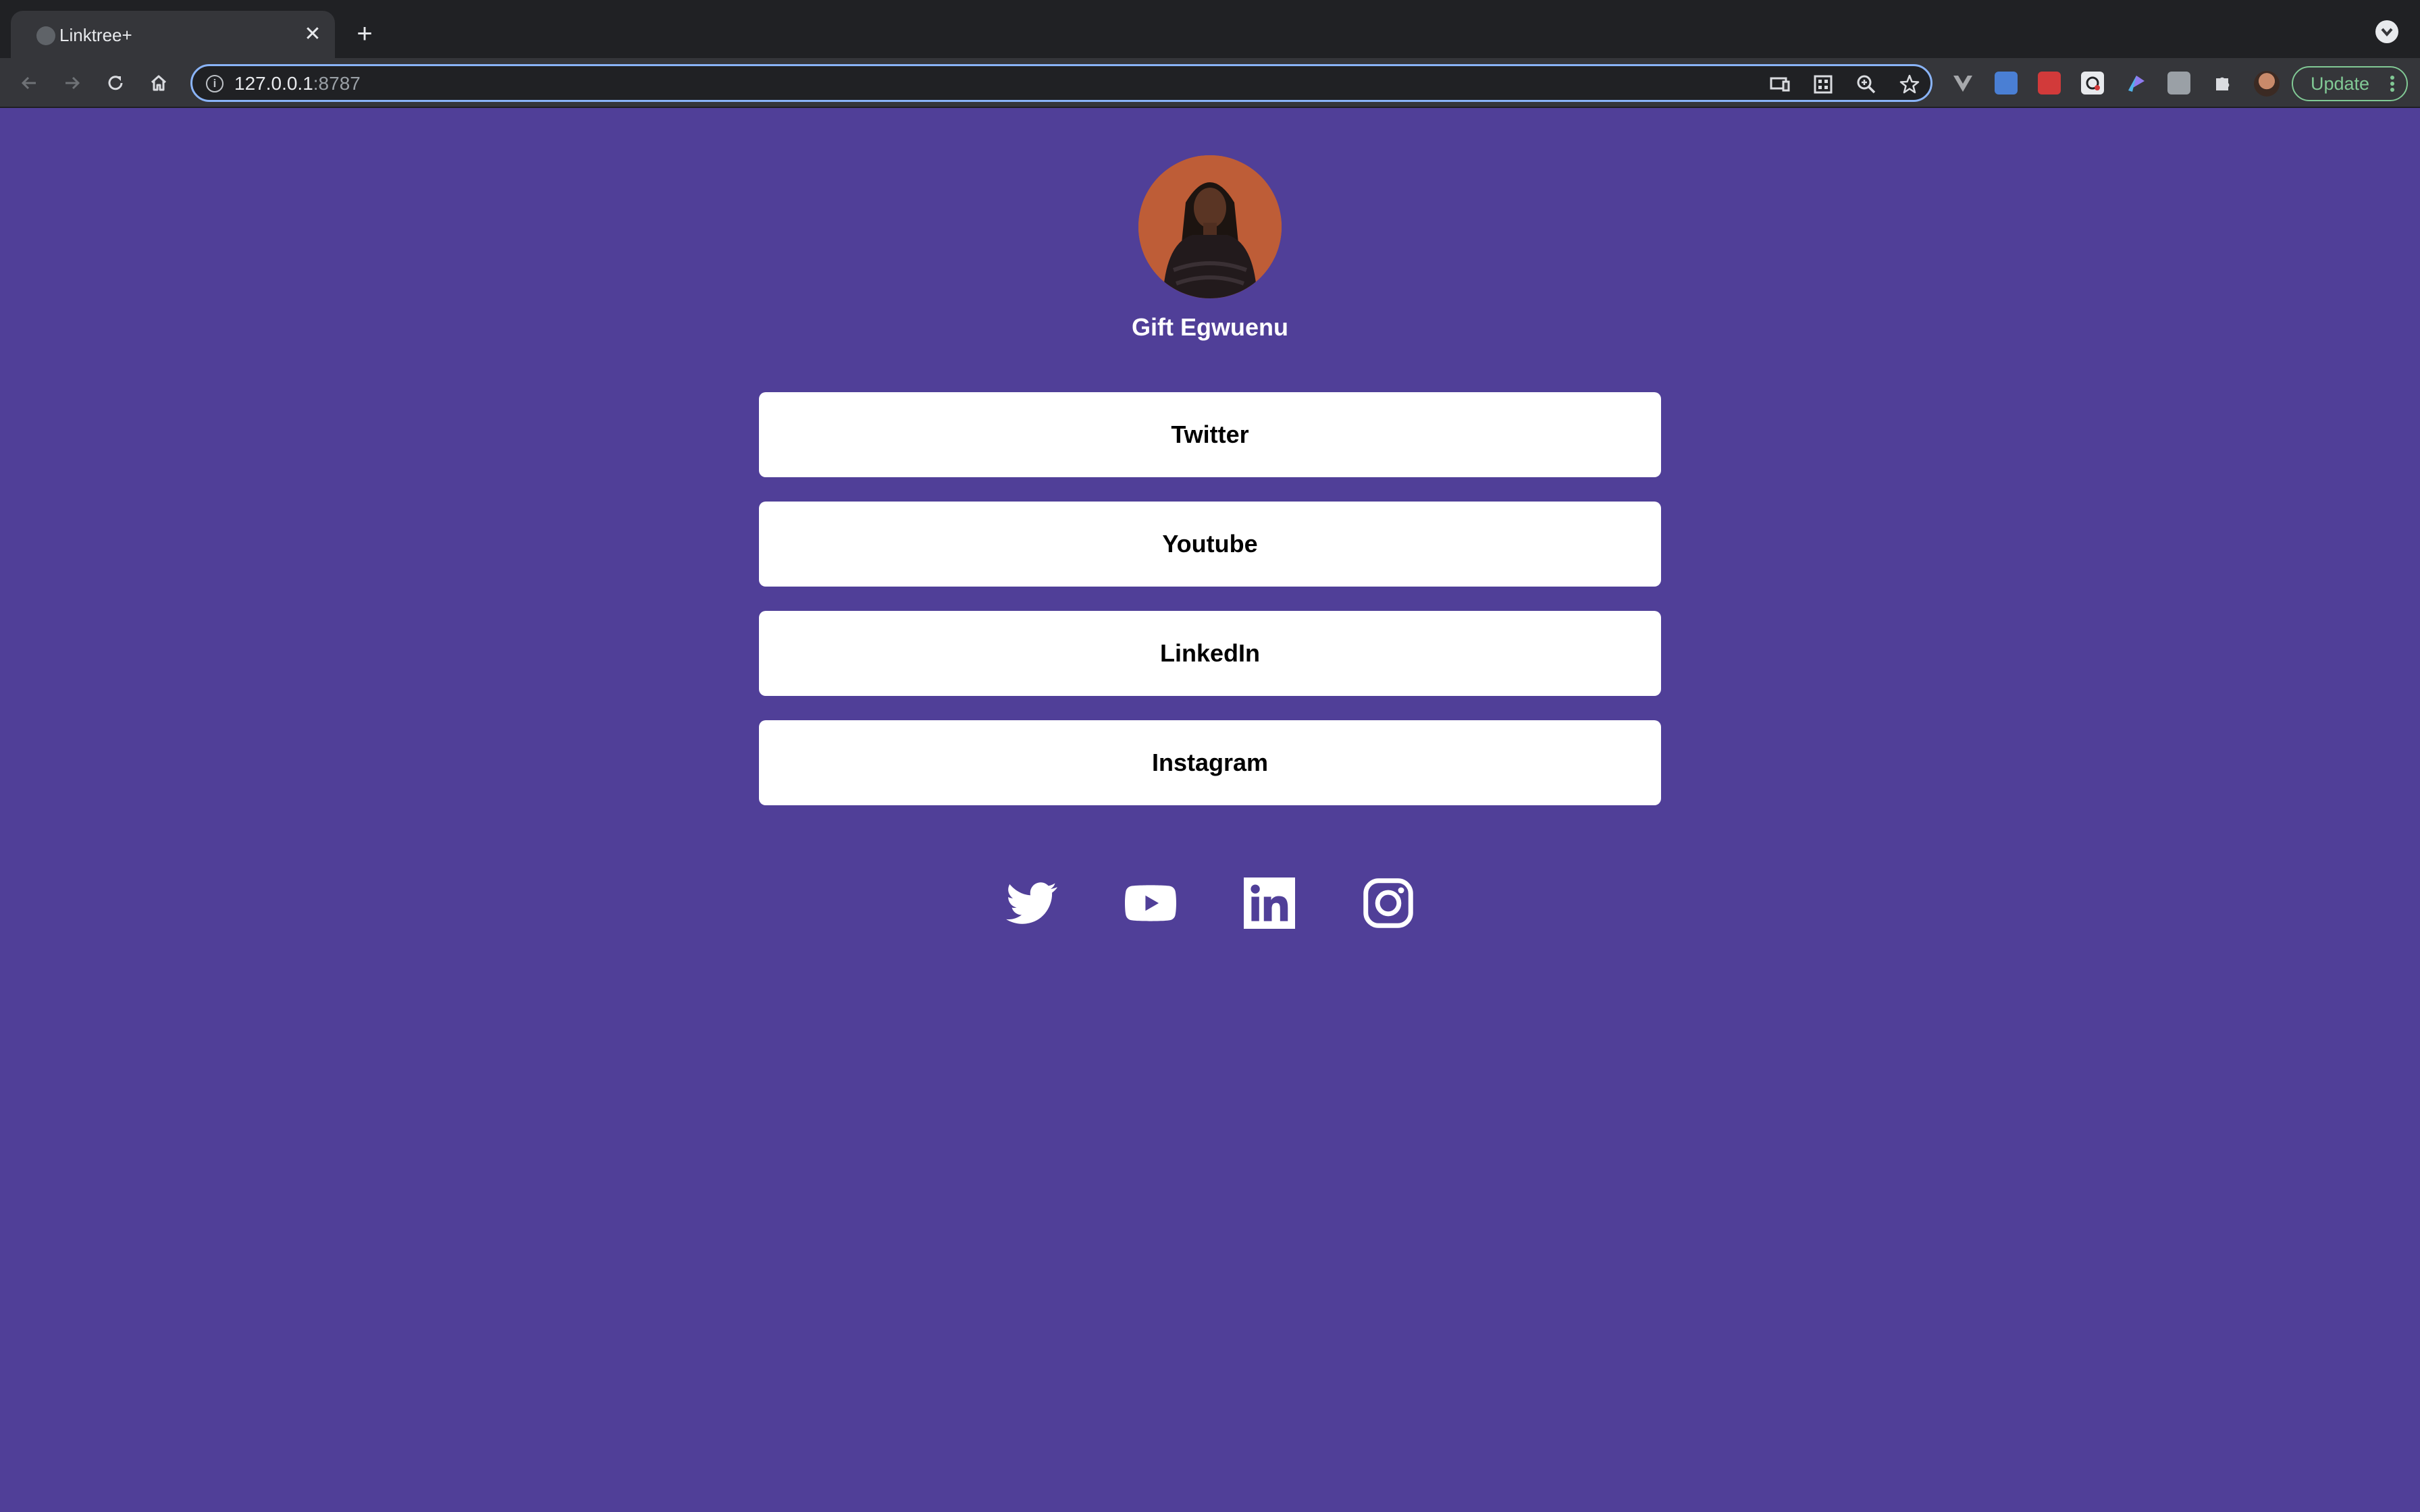 The image size is (2420, 1512). I want to click on reload-icon, so click(115, 83).